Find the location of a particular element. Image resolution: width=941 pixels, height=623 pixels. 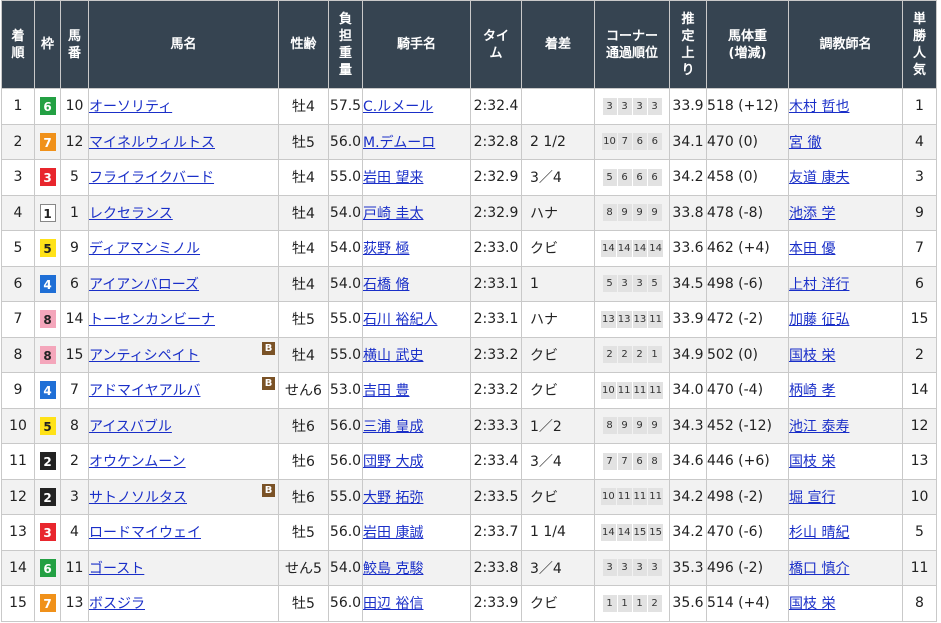

horse-name-link: レクセランス is located at coordinates (131, 214).